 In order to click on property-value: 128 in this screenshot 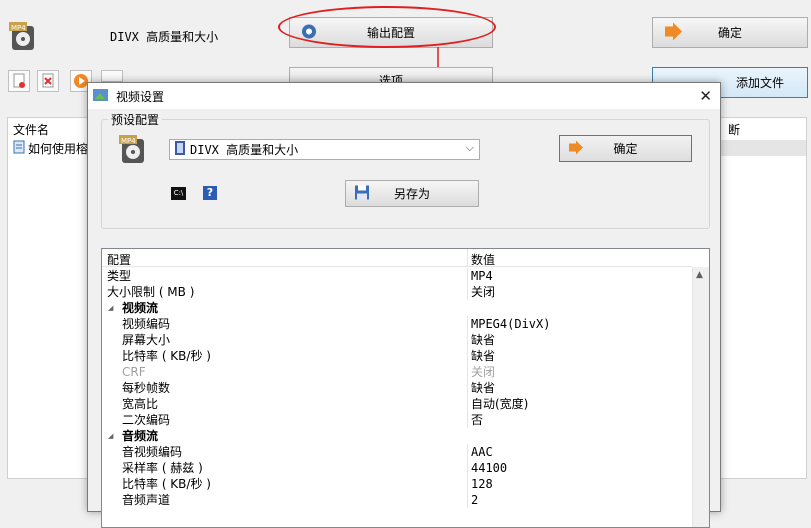, I will do `click(482, 484)`.